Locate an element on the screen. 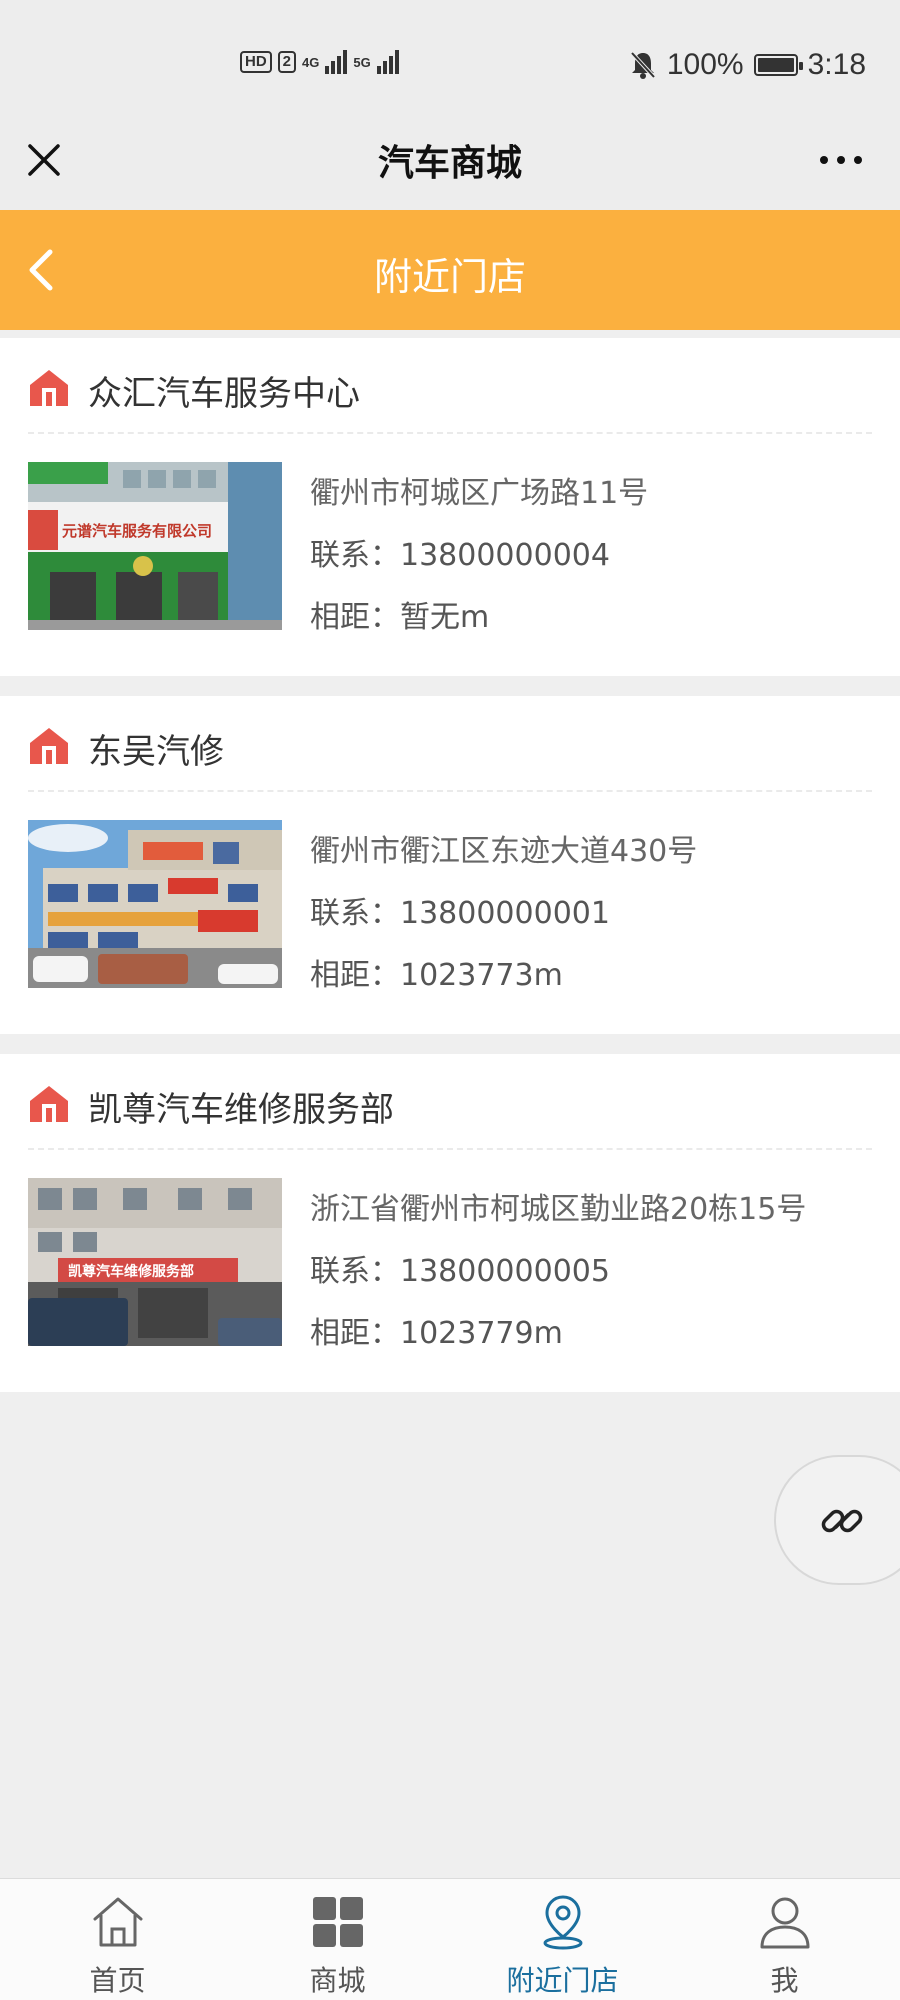  battery-icon is located at coordinates (778, 65).